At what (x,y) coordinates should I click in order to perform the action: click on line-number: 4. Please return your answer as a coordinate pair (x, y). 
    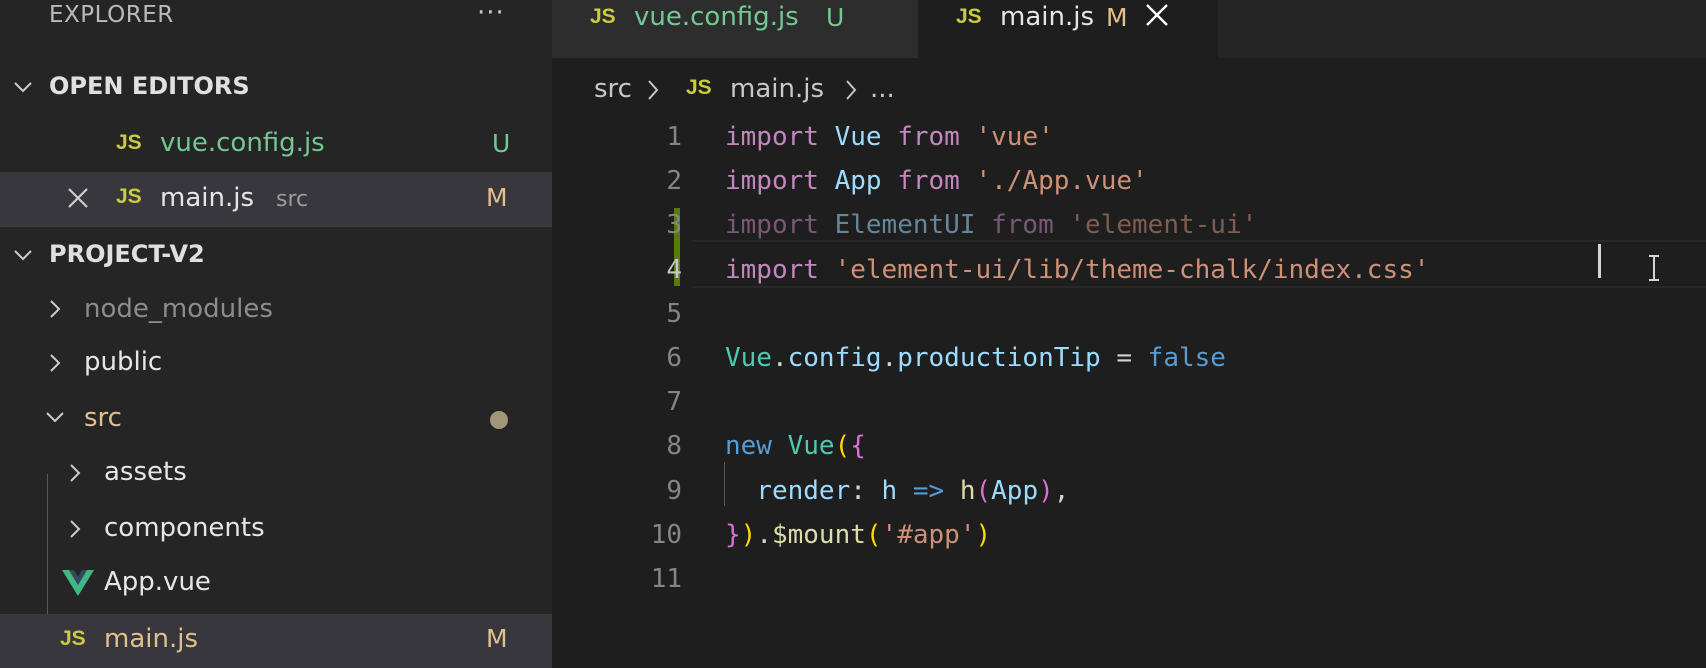
    Looking at the image, I should click on (674, 269).